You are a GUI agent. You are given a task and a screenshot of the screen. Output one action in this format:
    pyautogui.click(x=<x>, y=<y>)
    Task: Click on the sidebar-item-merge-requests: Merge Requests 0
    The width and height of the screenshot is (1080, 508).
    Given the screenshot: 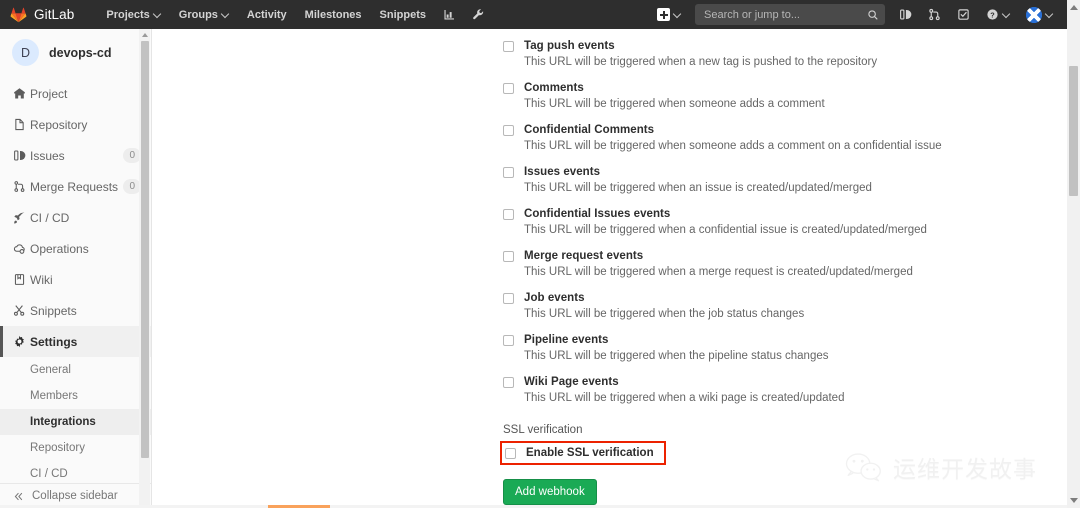 What is the action you would take?
    pyautogui.click(x=75, y=186)
    